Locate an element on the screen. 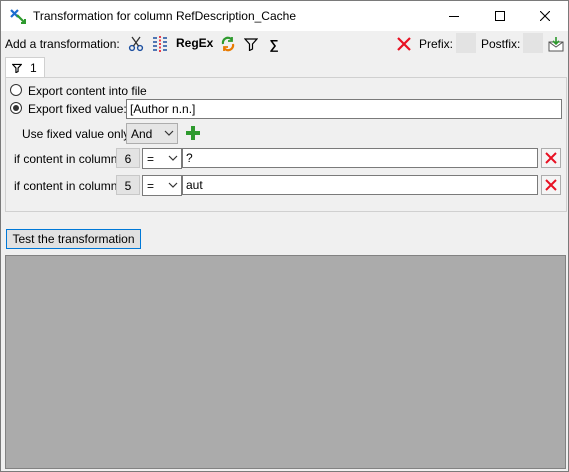  minimize-icon is located at coordinates (454, 16).